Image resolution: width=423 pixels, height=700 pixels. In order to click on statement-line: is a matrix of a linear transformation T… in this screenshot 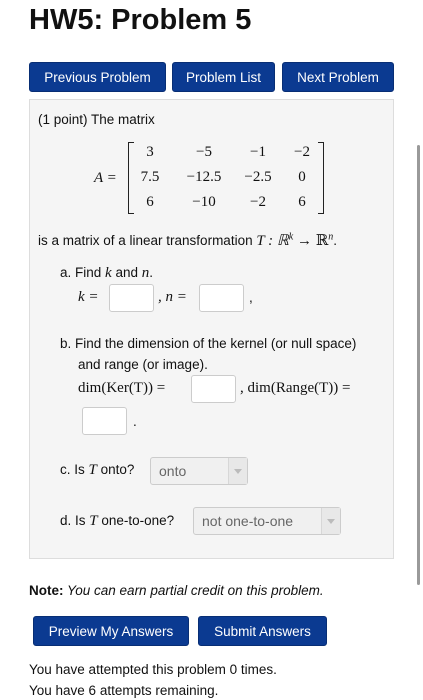, I will do `click(187, 240)`.